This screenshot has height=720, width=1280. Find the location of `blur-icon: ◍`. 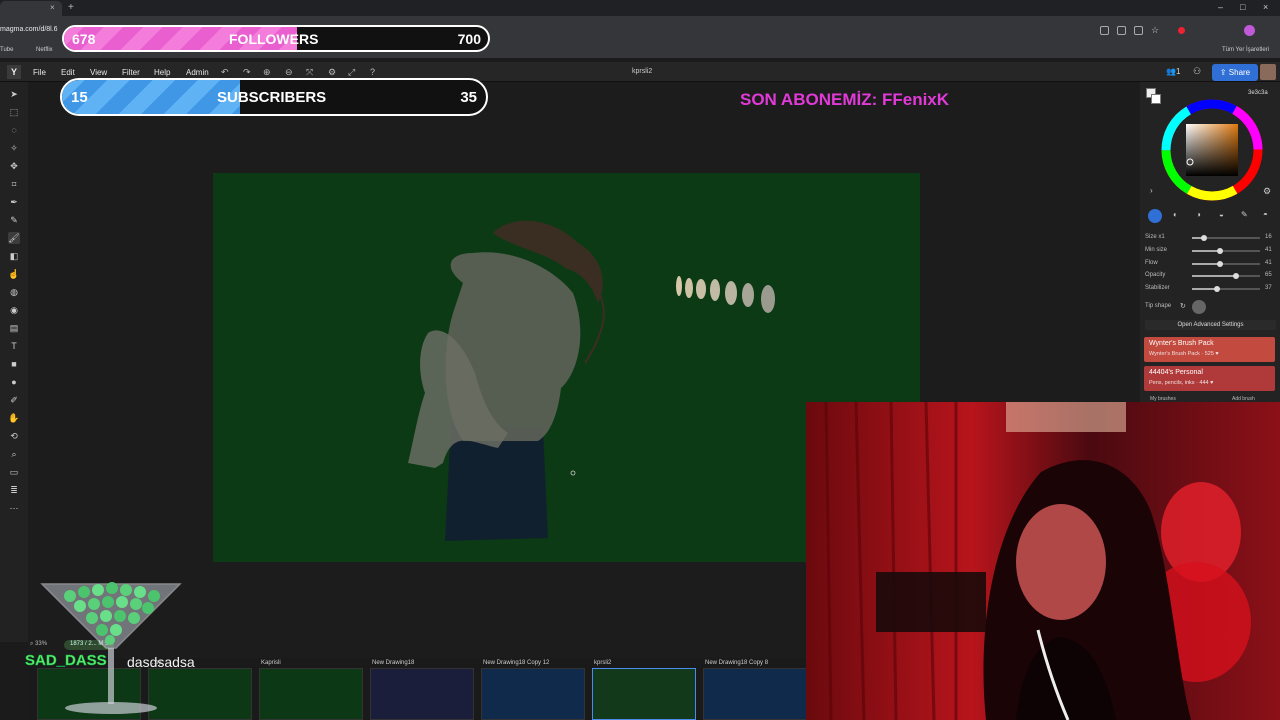

blur-icon: ◍ is located at coordinates (14, 292).